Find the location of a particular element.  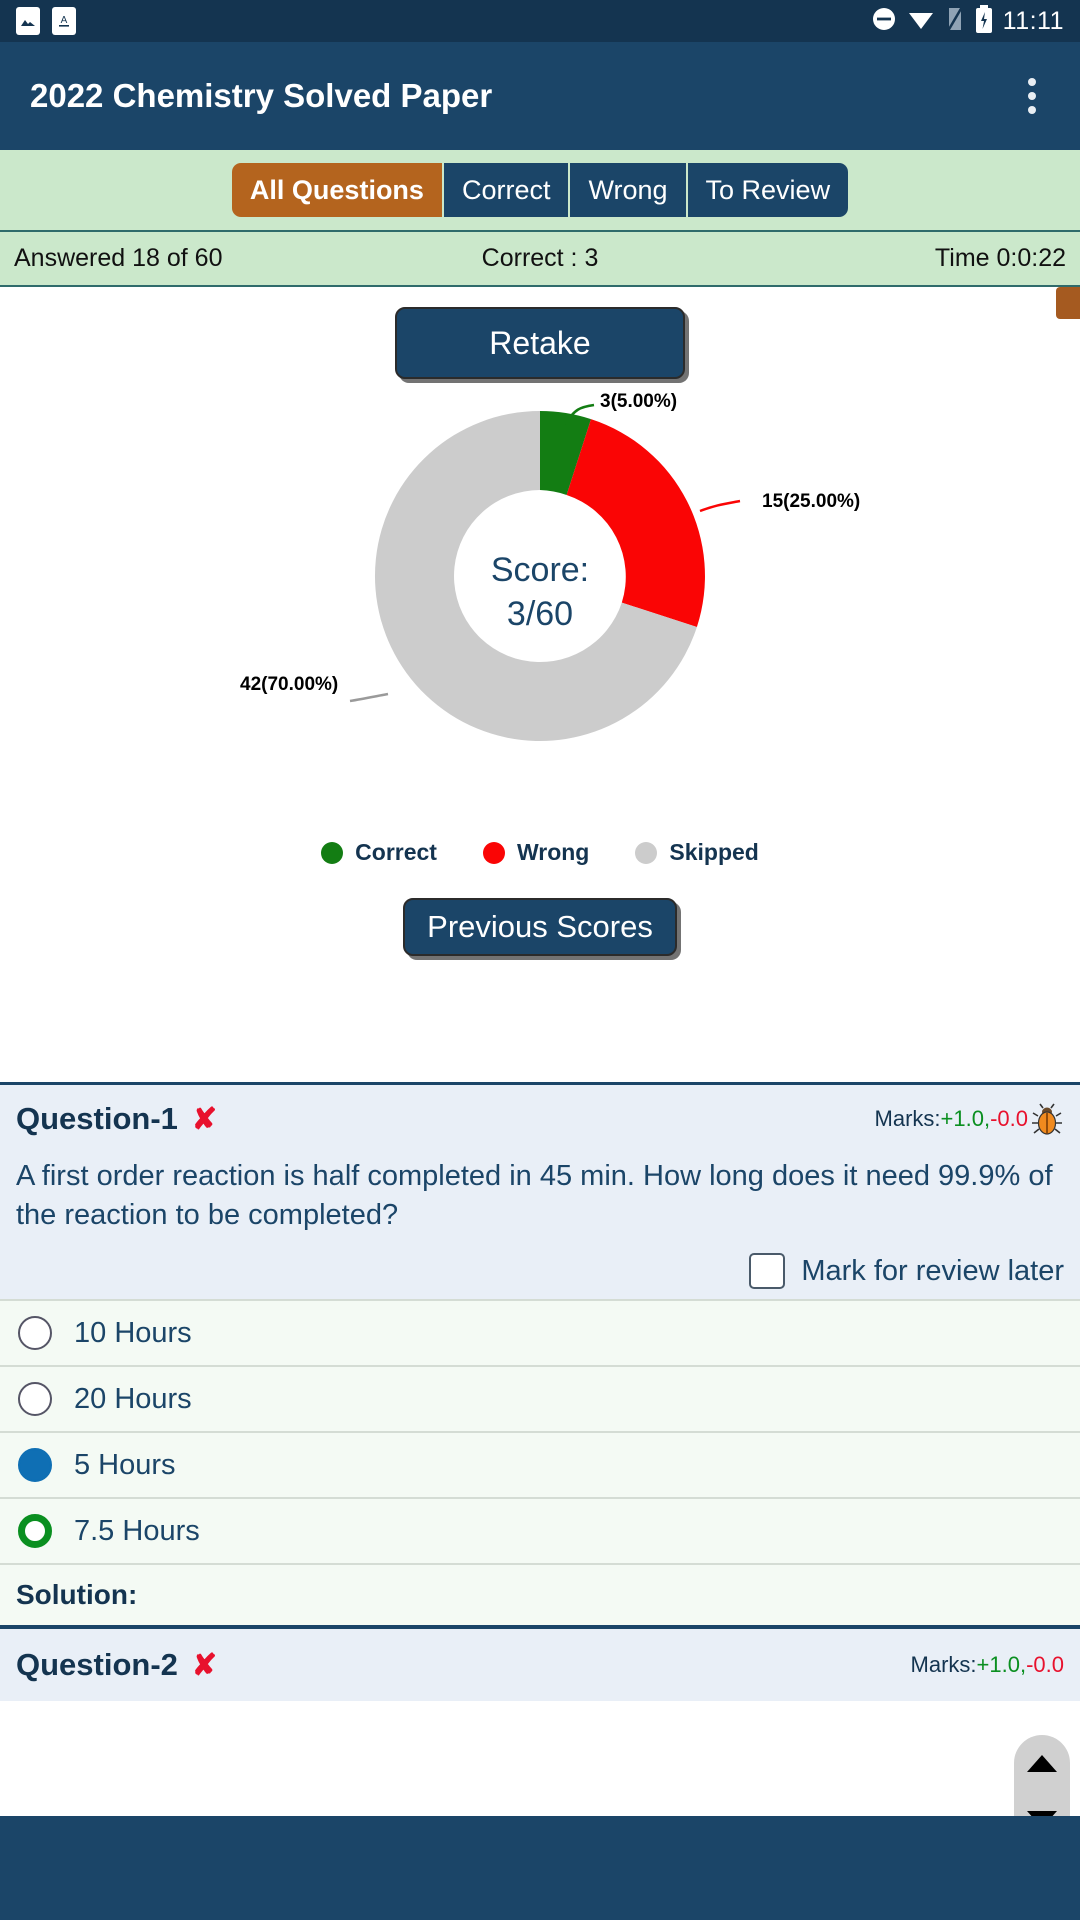

previous-scores-row: Previous Scores is located at coordinates (540, 927).